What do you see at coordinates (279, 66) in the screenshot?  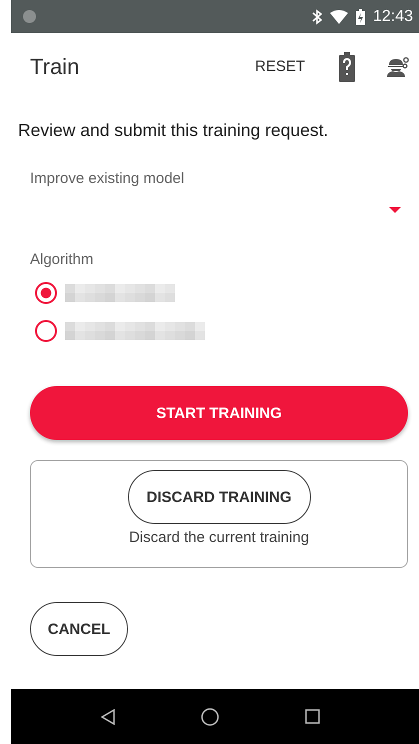 I see `reset-button: RESET` at bounding box center [279, 66].